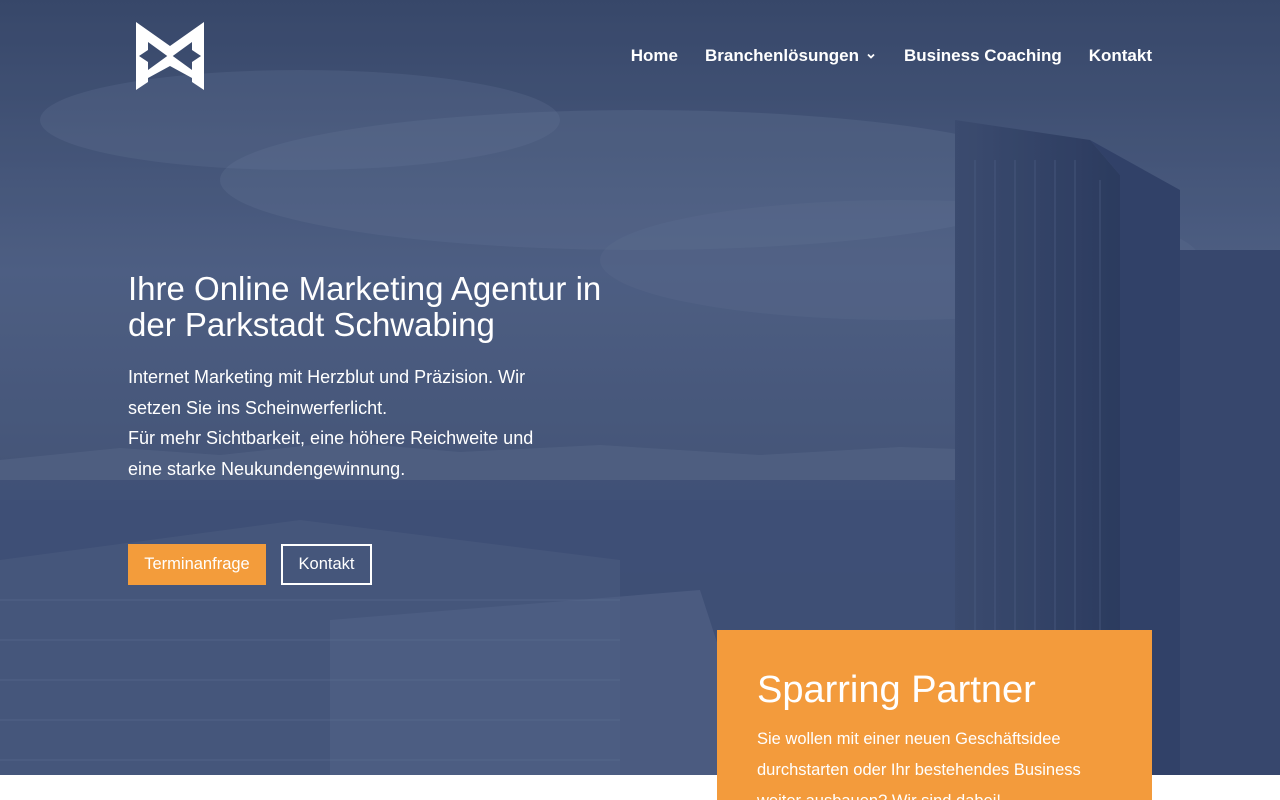  I want to click on mw-logo-icon, so click(170, 56).